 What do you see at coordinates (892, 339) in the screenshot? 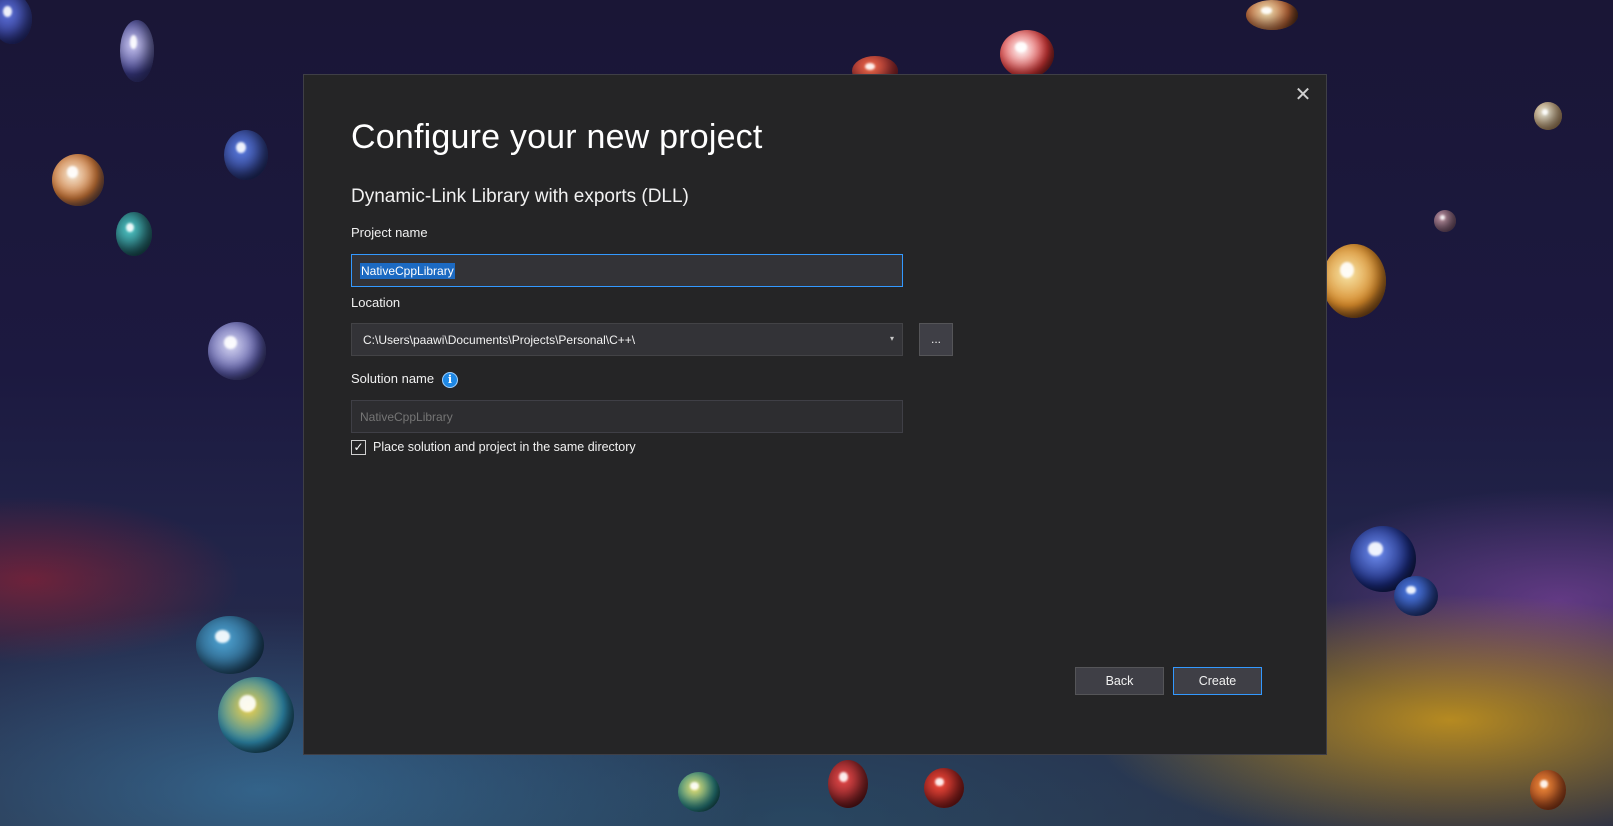
I see `chevron-down-icon: ▾` at bounding box center [892, 339].